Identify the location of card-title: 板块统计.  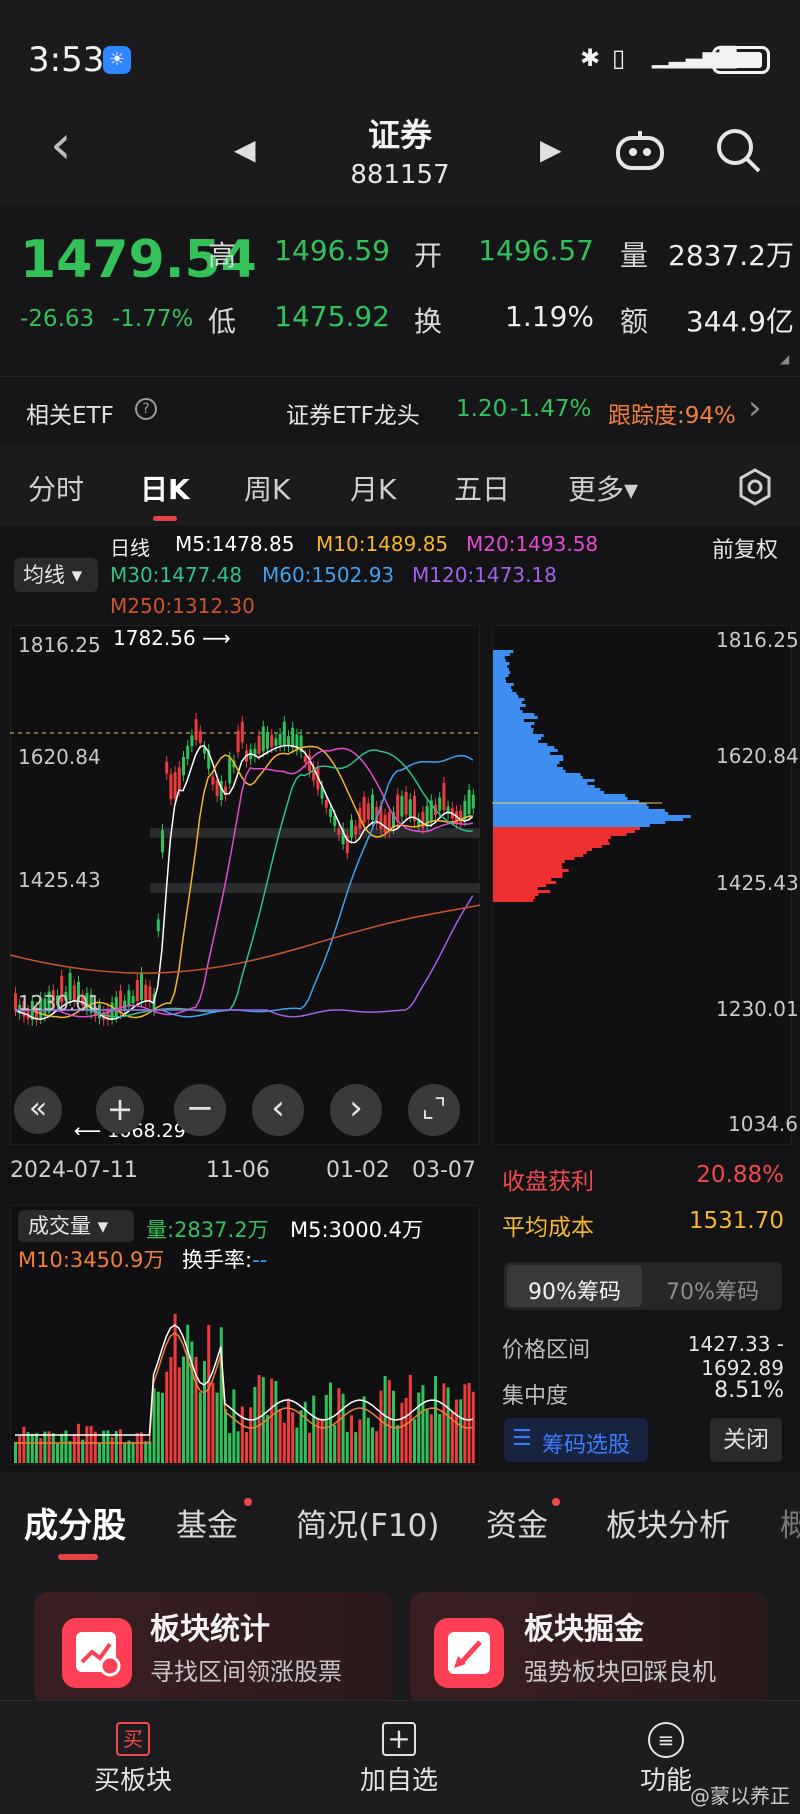
(210, 1629).